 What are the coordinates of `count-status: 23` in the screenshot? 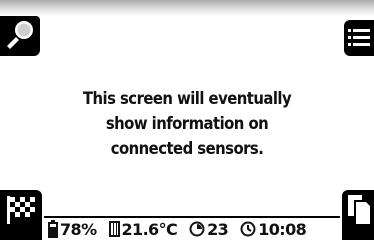 It's located at (209, 229).